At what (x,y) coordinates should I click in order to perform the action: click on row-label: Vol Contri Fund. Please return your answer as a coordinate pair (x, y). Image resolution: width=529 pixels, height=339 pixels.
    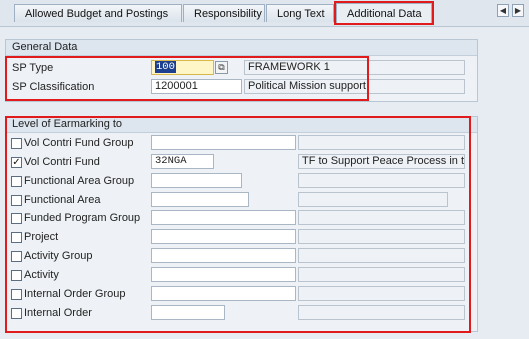
    Looking at the image, I should click on (62, 162).